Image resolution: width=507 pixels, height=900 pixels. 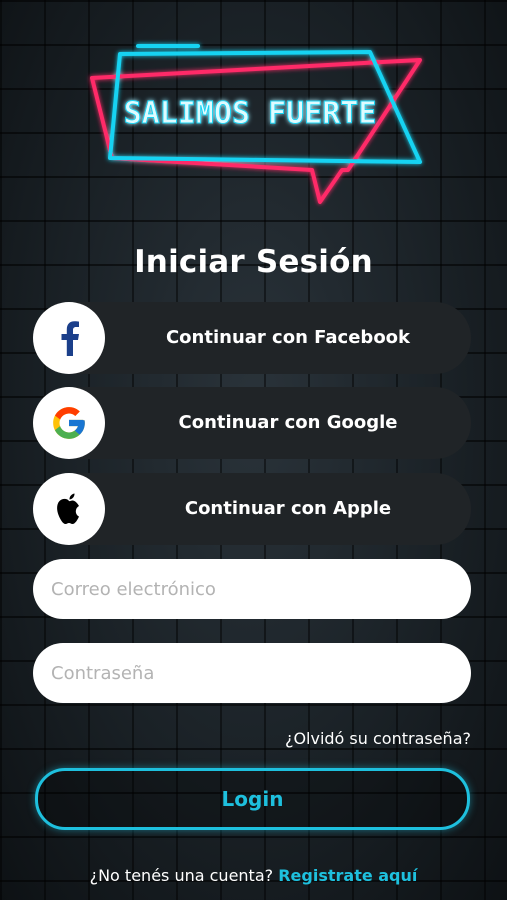 What do you see at coordinates (288, 422) in the screenshot?
I see `google-login-label: Continuar con Google` at bounding box center [288, 422].